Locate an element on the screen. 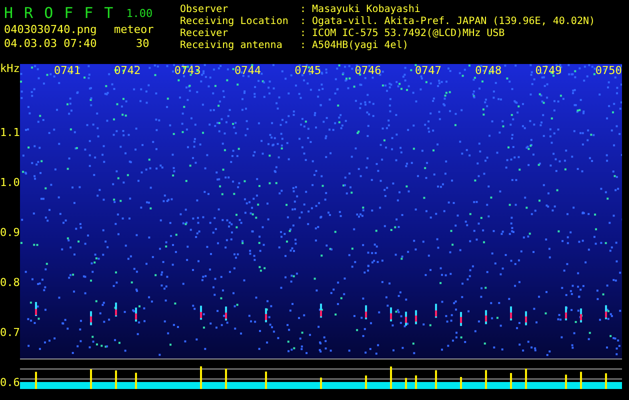 The width and height of the screenshot is (629, 400). info-label: Receiving antenna is located at coordinates (232, 46).